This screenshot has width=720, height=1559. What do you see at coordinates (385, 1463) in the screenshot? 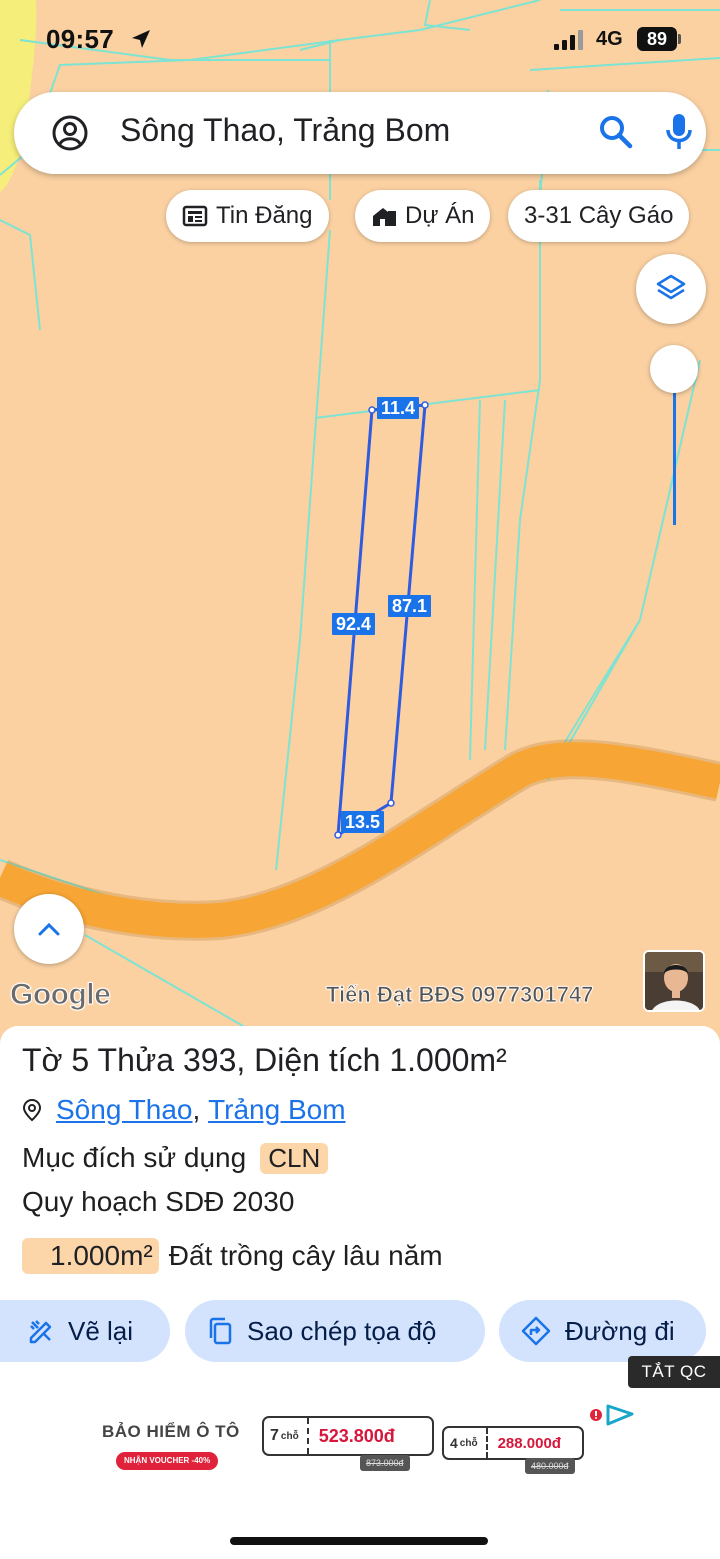
I see `ad-old-price: 873.000đ` at bounding box center [385, 1463].